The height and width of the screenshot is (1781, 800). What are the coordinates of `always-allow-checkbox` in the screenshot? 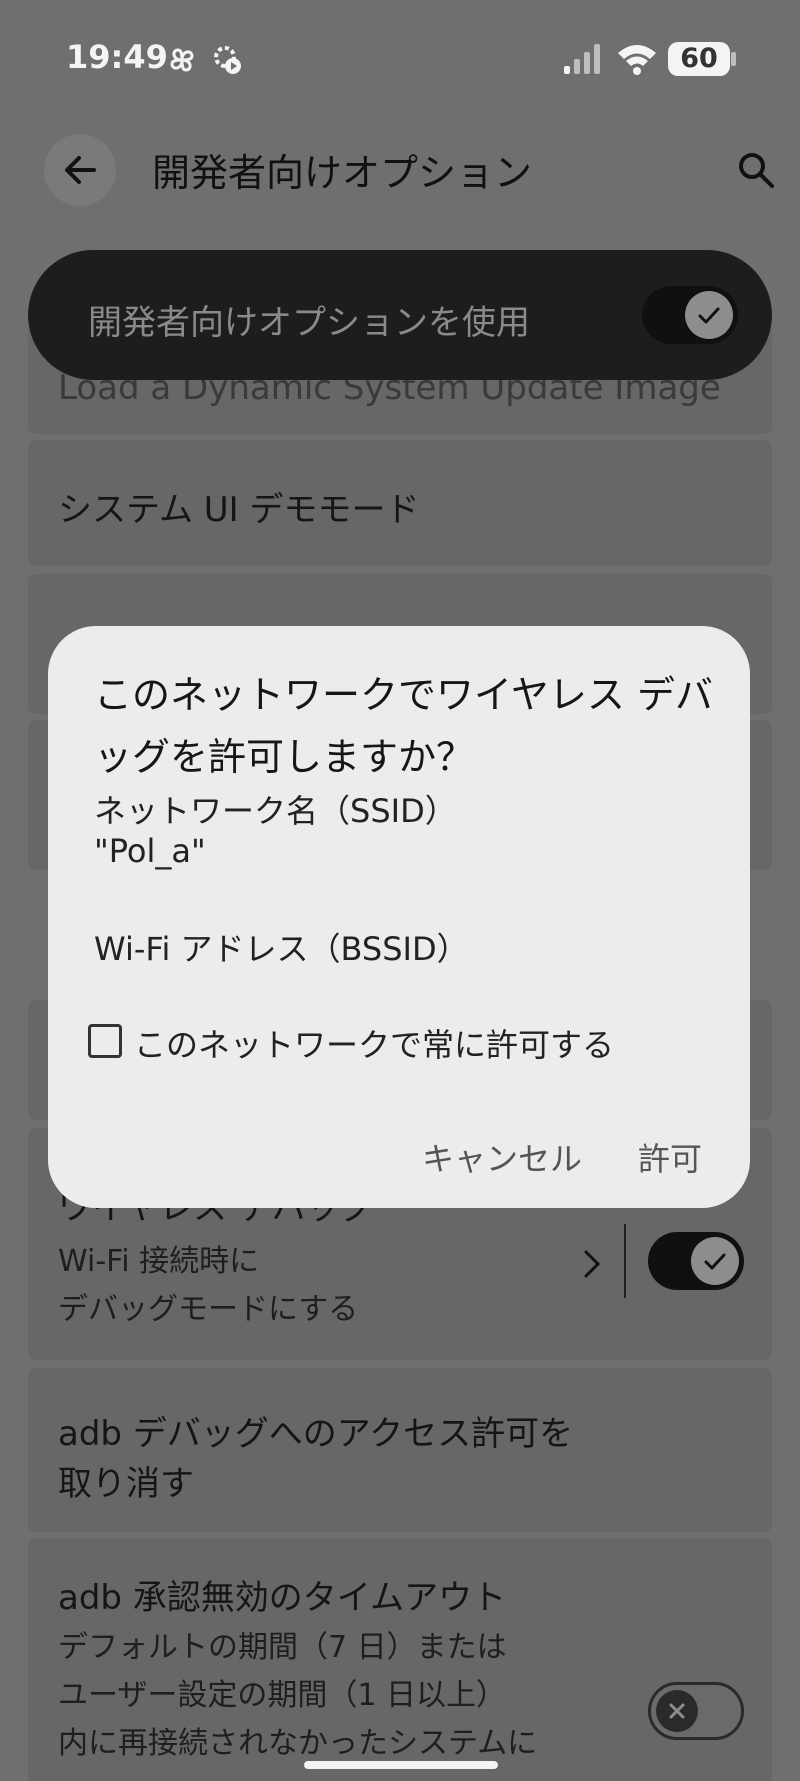 It's located at (105, 1041).